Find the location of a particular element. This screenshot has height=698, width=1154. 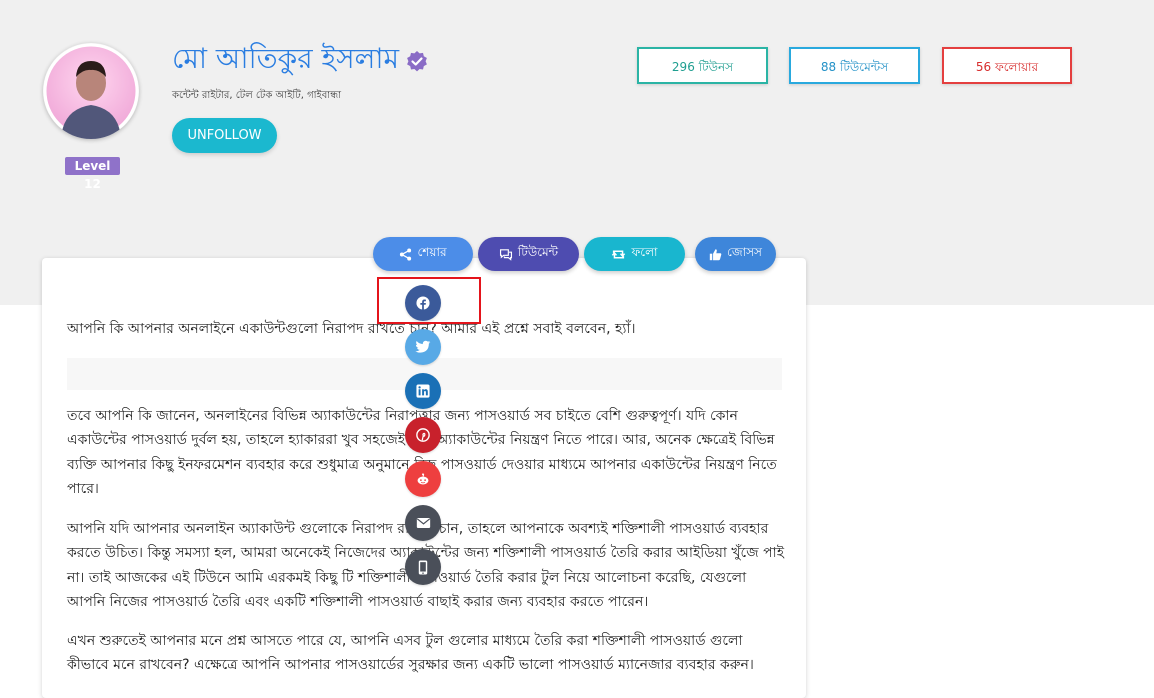

profile-name-text: মো আতিকুর ইসলাম is located at coordinates (286, 58).